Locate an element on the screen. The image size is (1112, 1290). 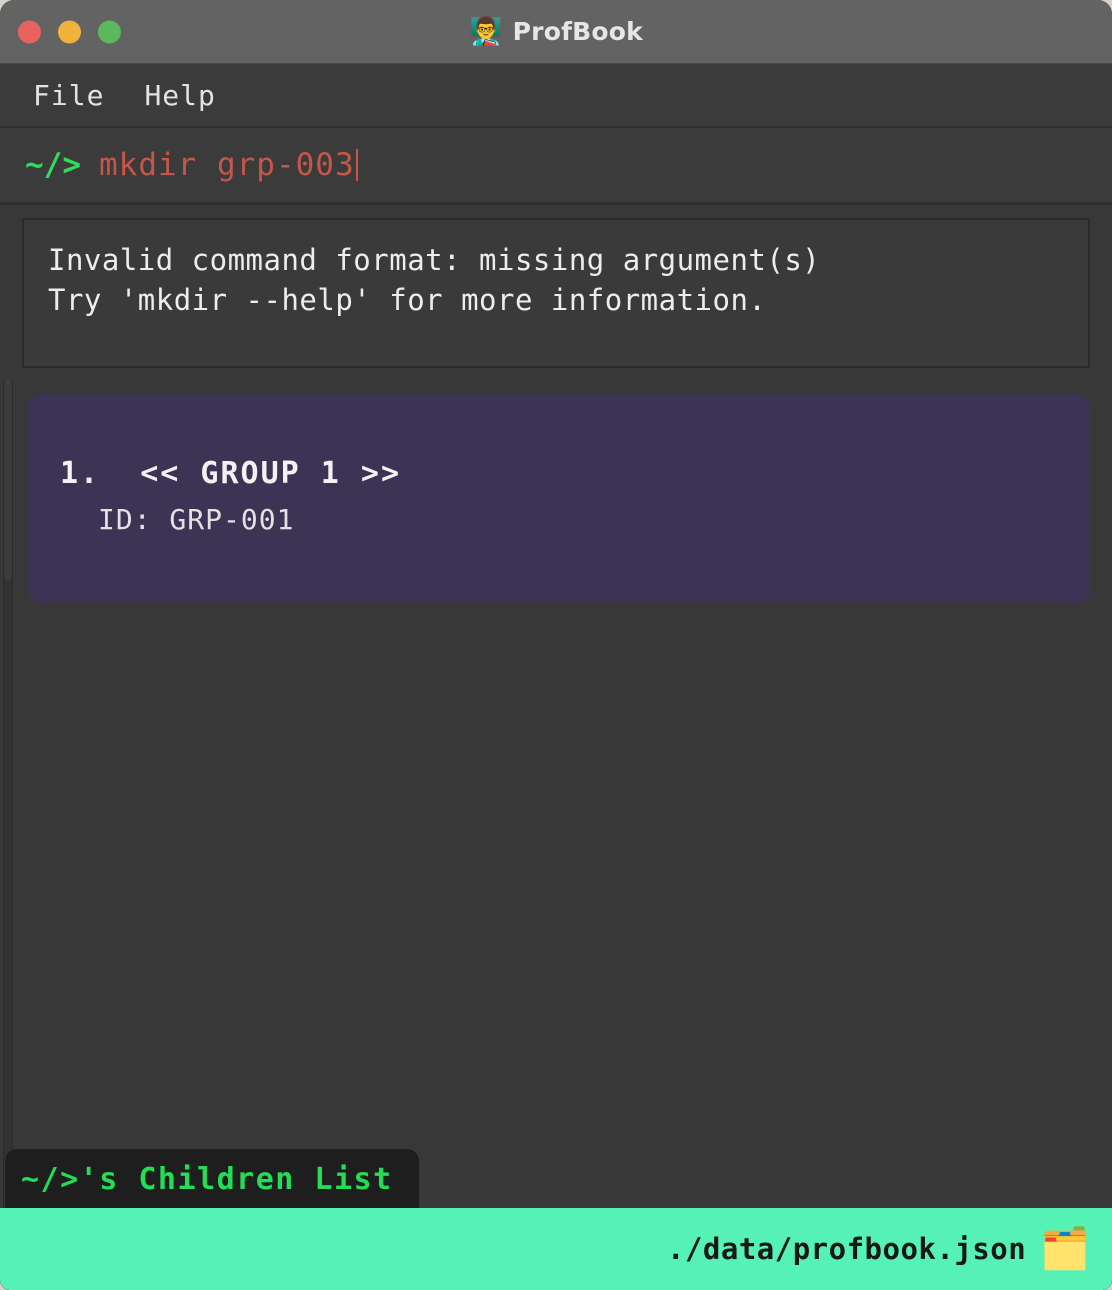
title-bar: 👨‍🏫 ProfBook is located at coordinates (556, 32).